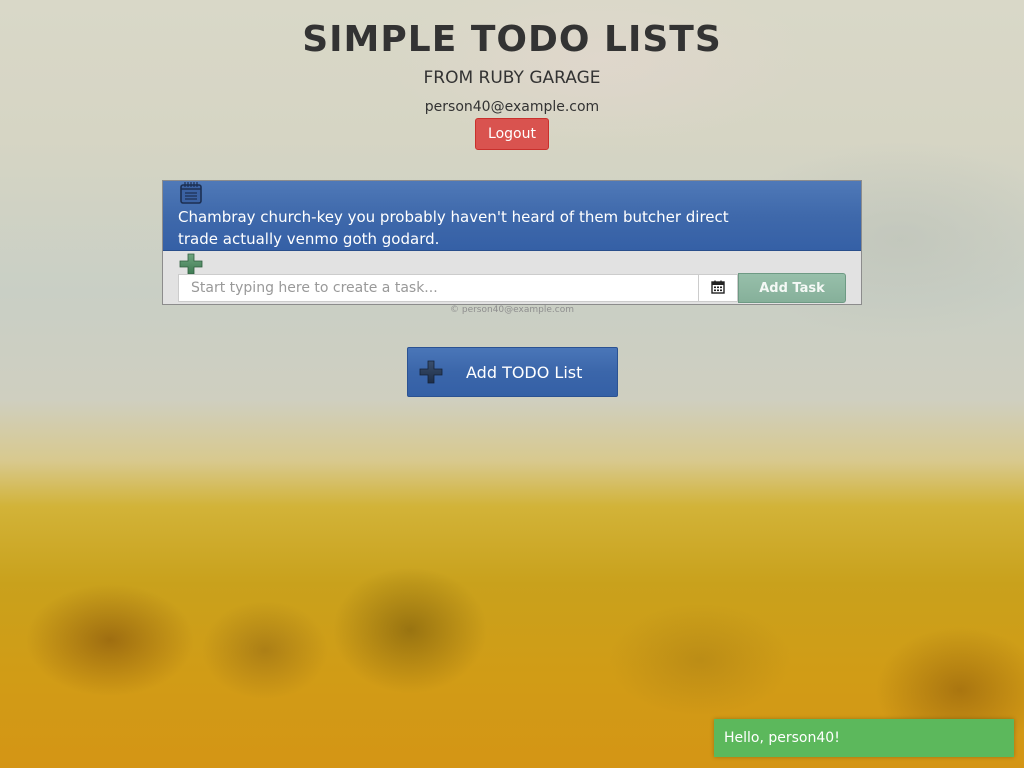  I want to click on logout-button: Logout, so click(512, 134).